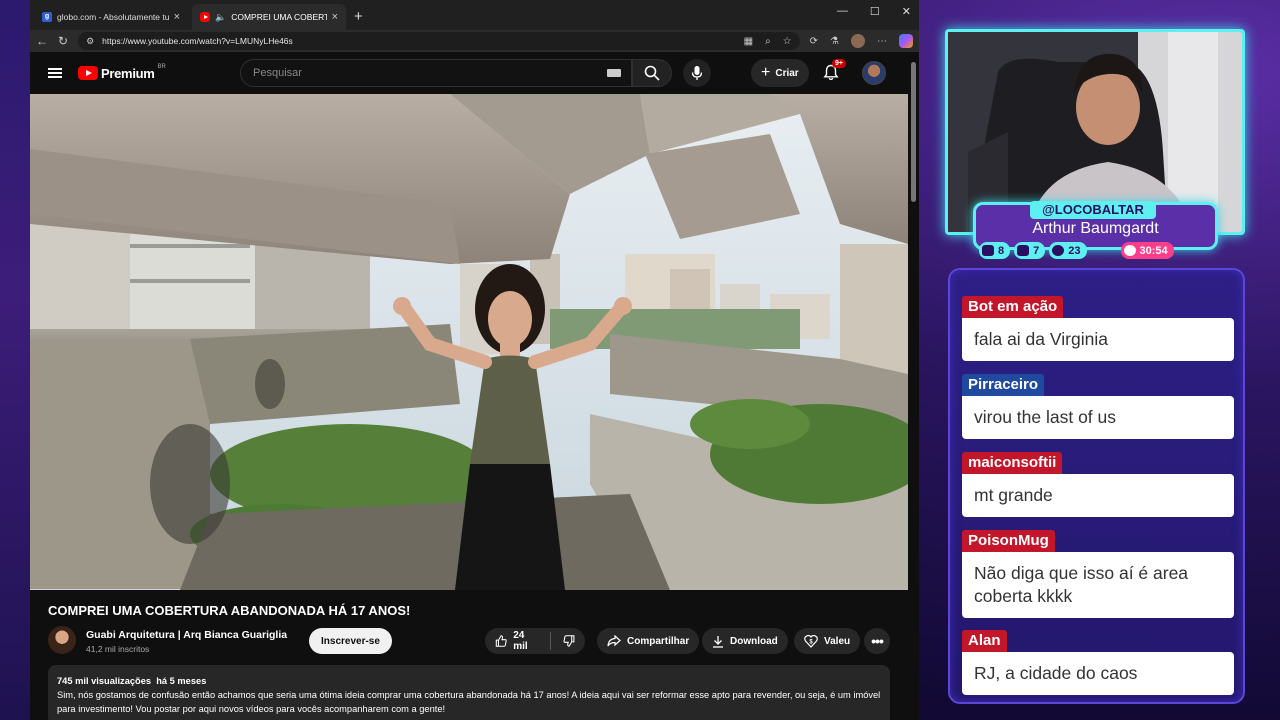 The image size is (1280, 720). Describe the element at coordinates (768, 41) in the screenshot. I see `zoom-icon: ⌕` at that location.